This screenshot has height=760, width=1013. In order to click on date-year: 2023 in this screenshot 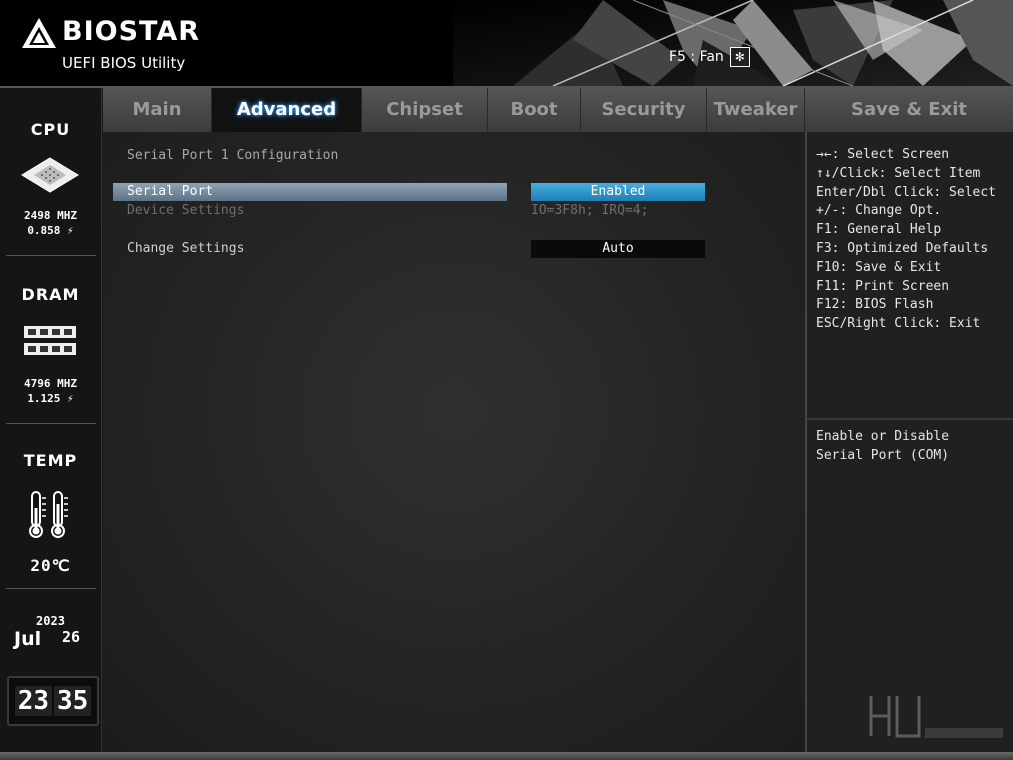, I will do `click(50, 621)`.